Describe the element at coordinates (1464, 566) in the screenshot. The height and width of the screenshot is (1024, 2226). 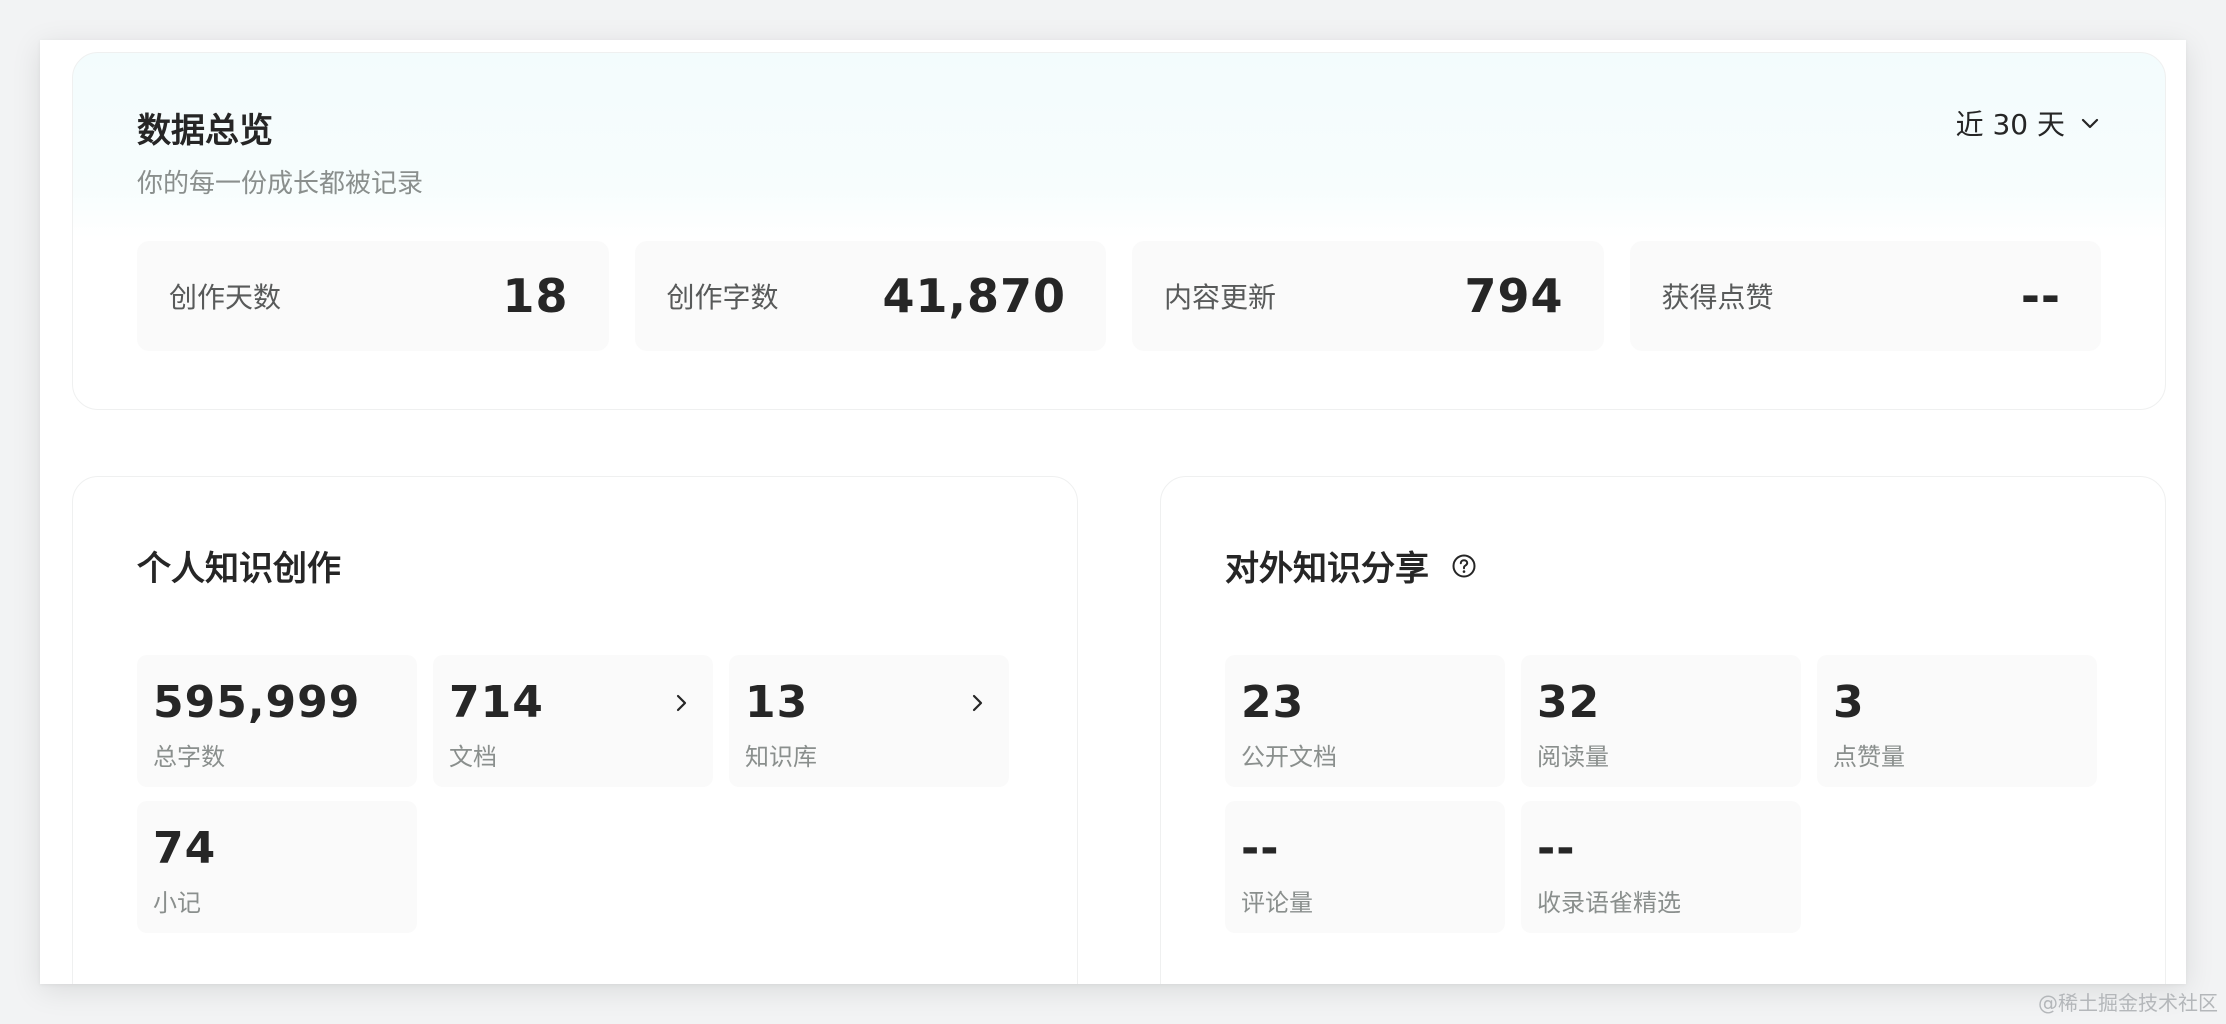
I see `question-circle-icon` at that location.